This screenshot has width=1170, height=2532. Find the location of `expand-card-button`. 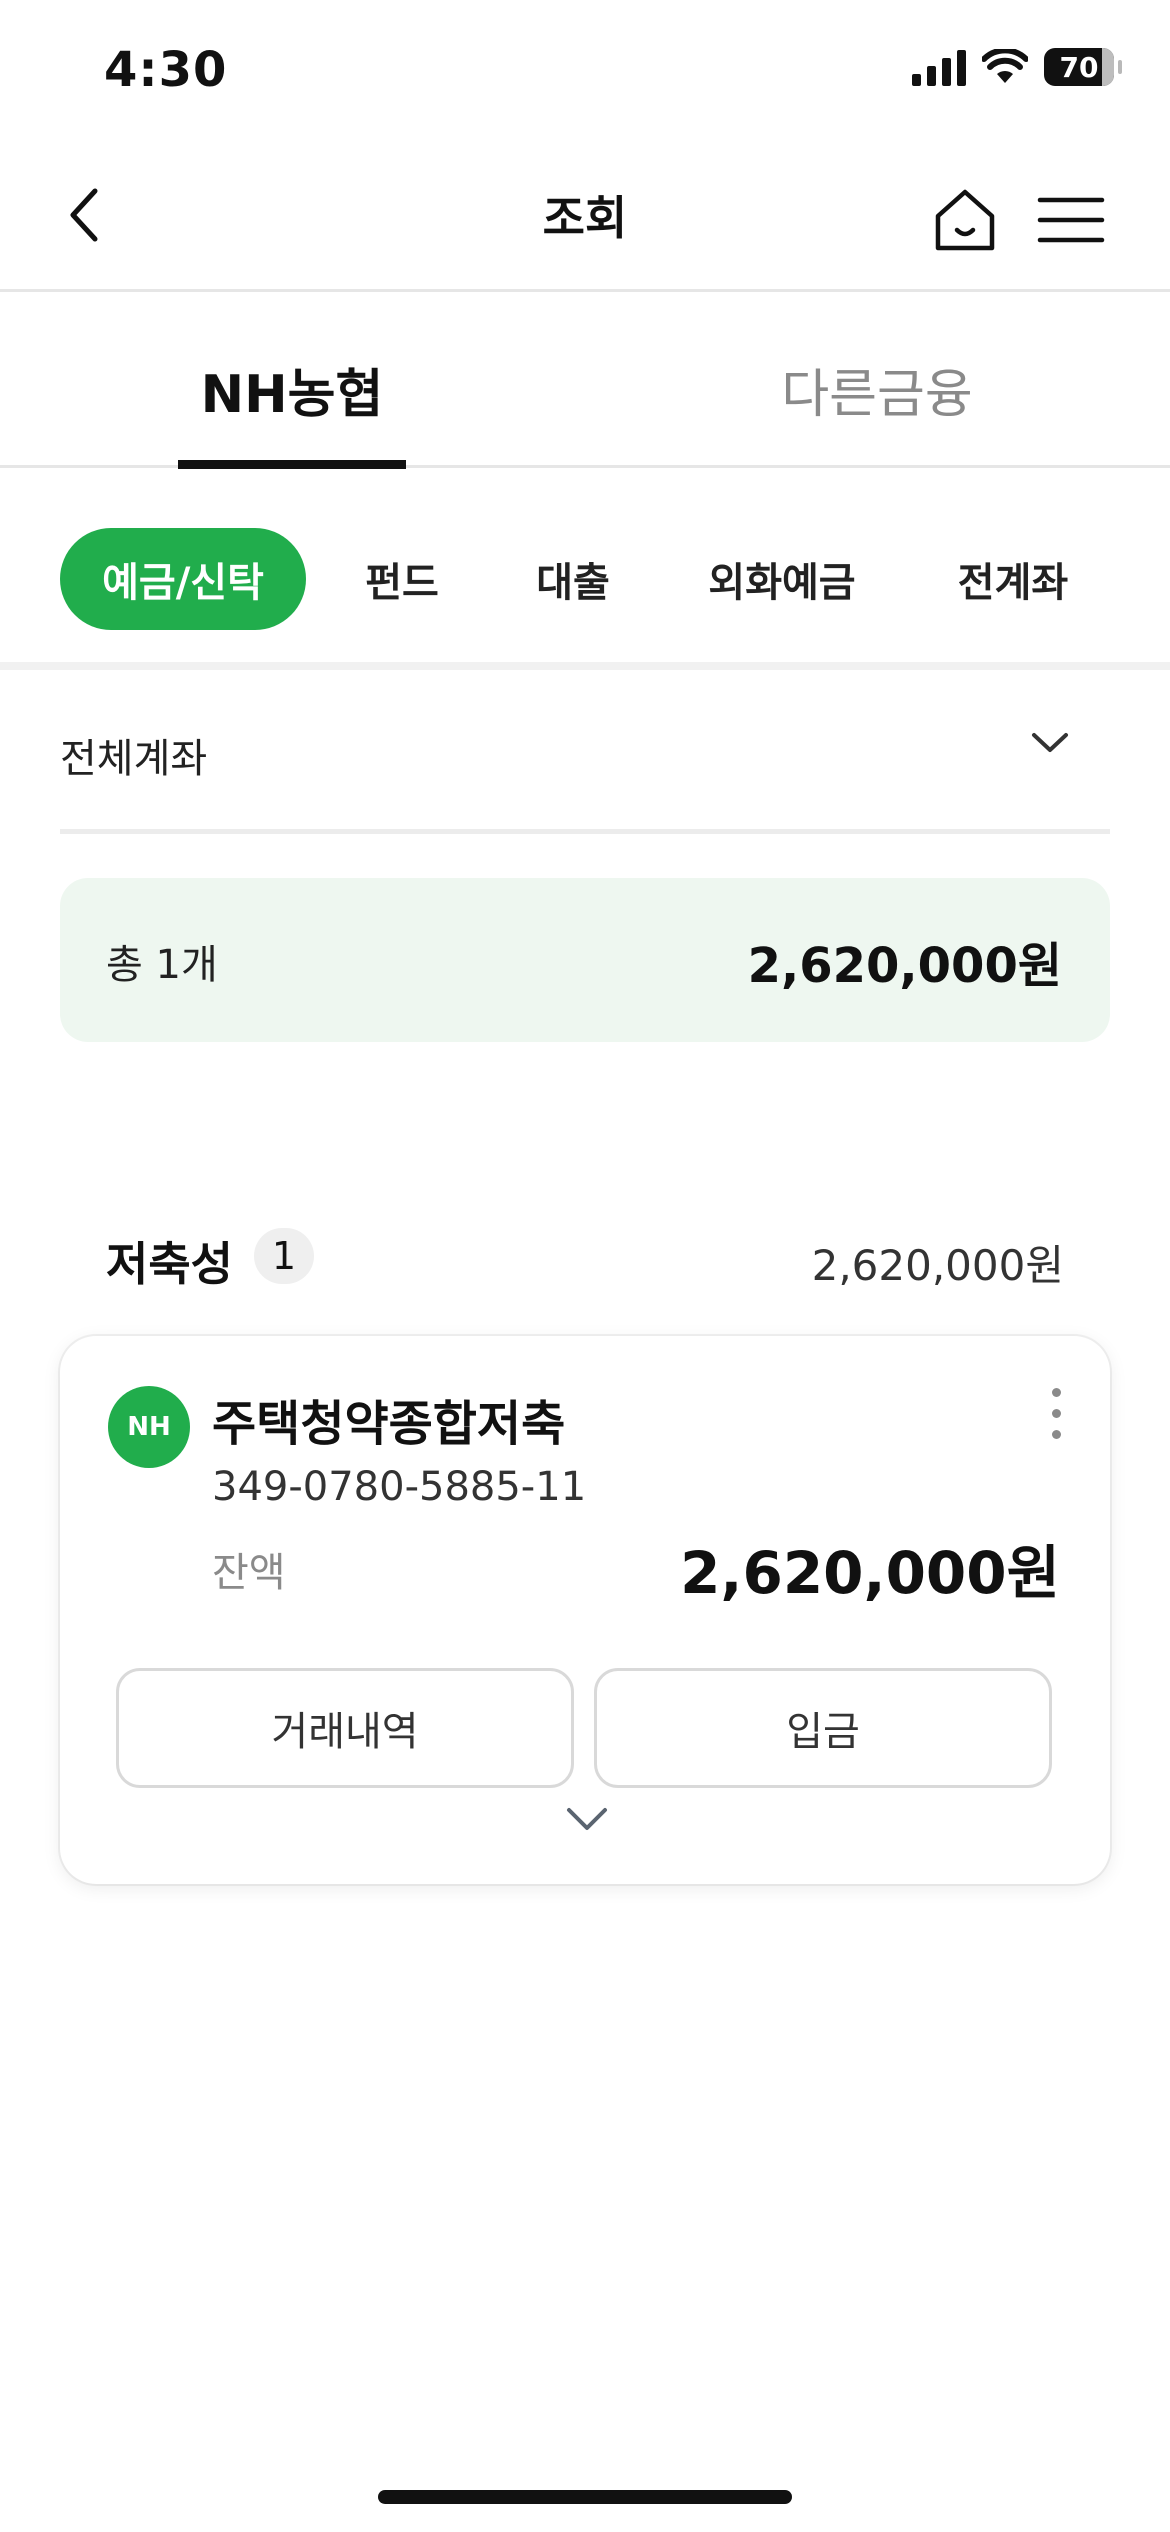

expand-card-button is located at coordinates (587, 1819).